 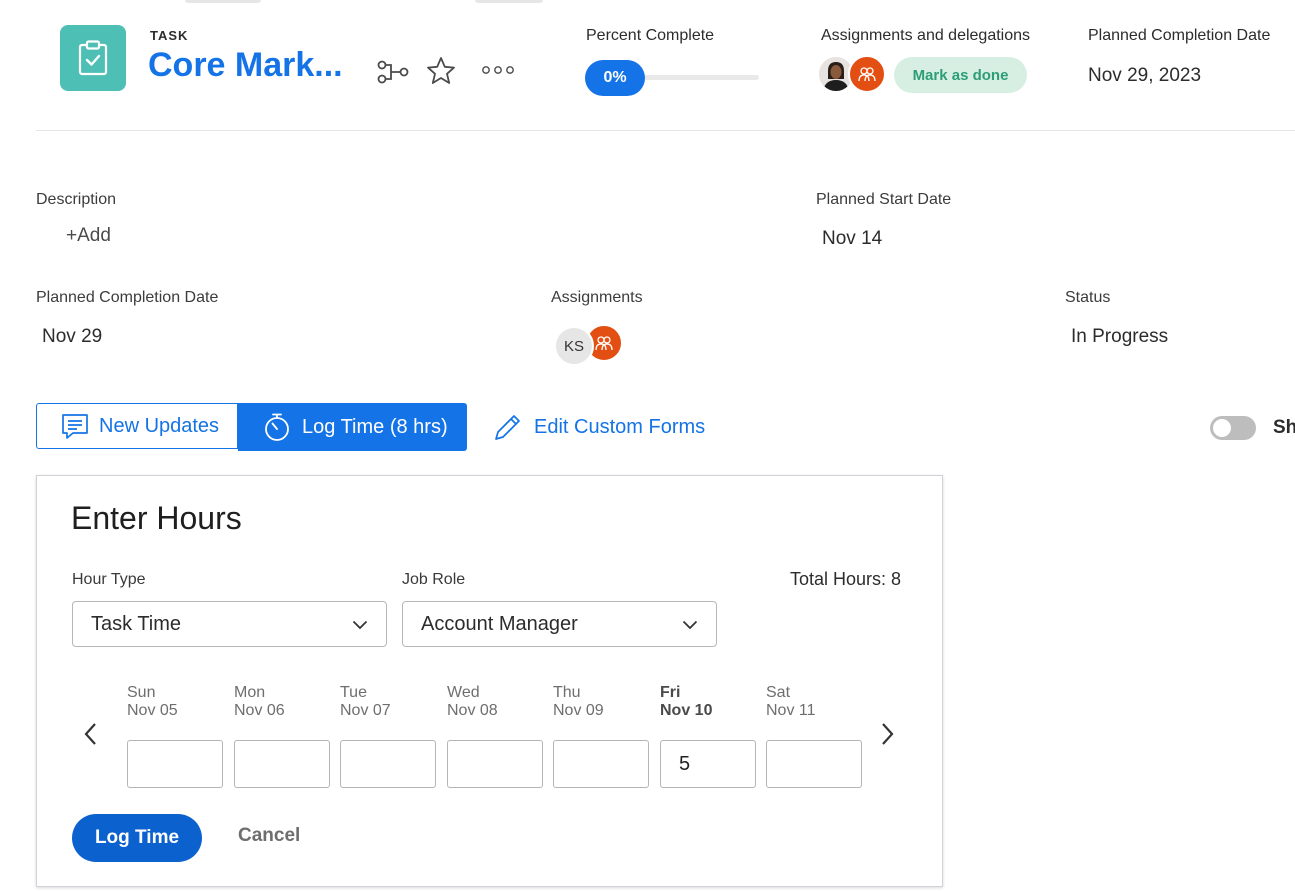 What do you see at coordinates (495, 736) in the screenshot?
I see `day-column-wed: Wed Nov 08` at bounding box center [495, 736].